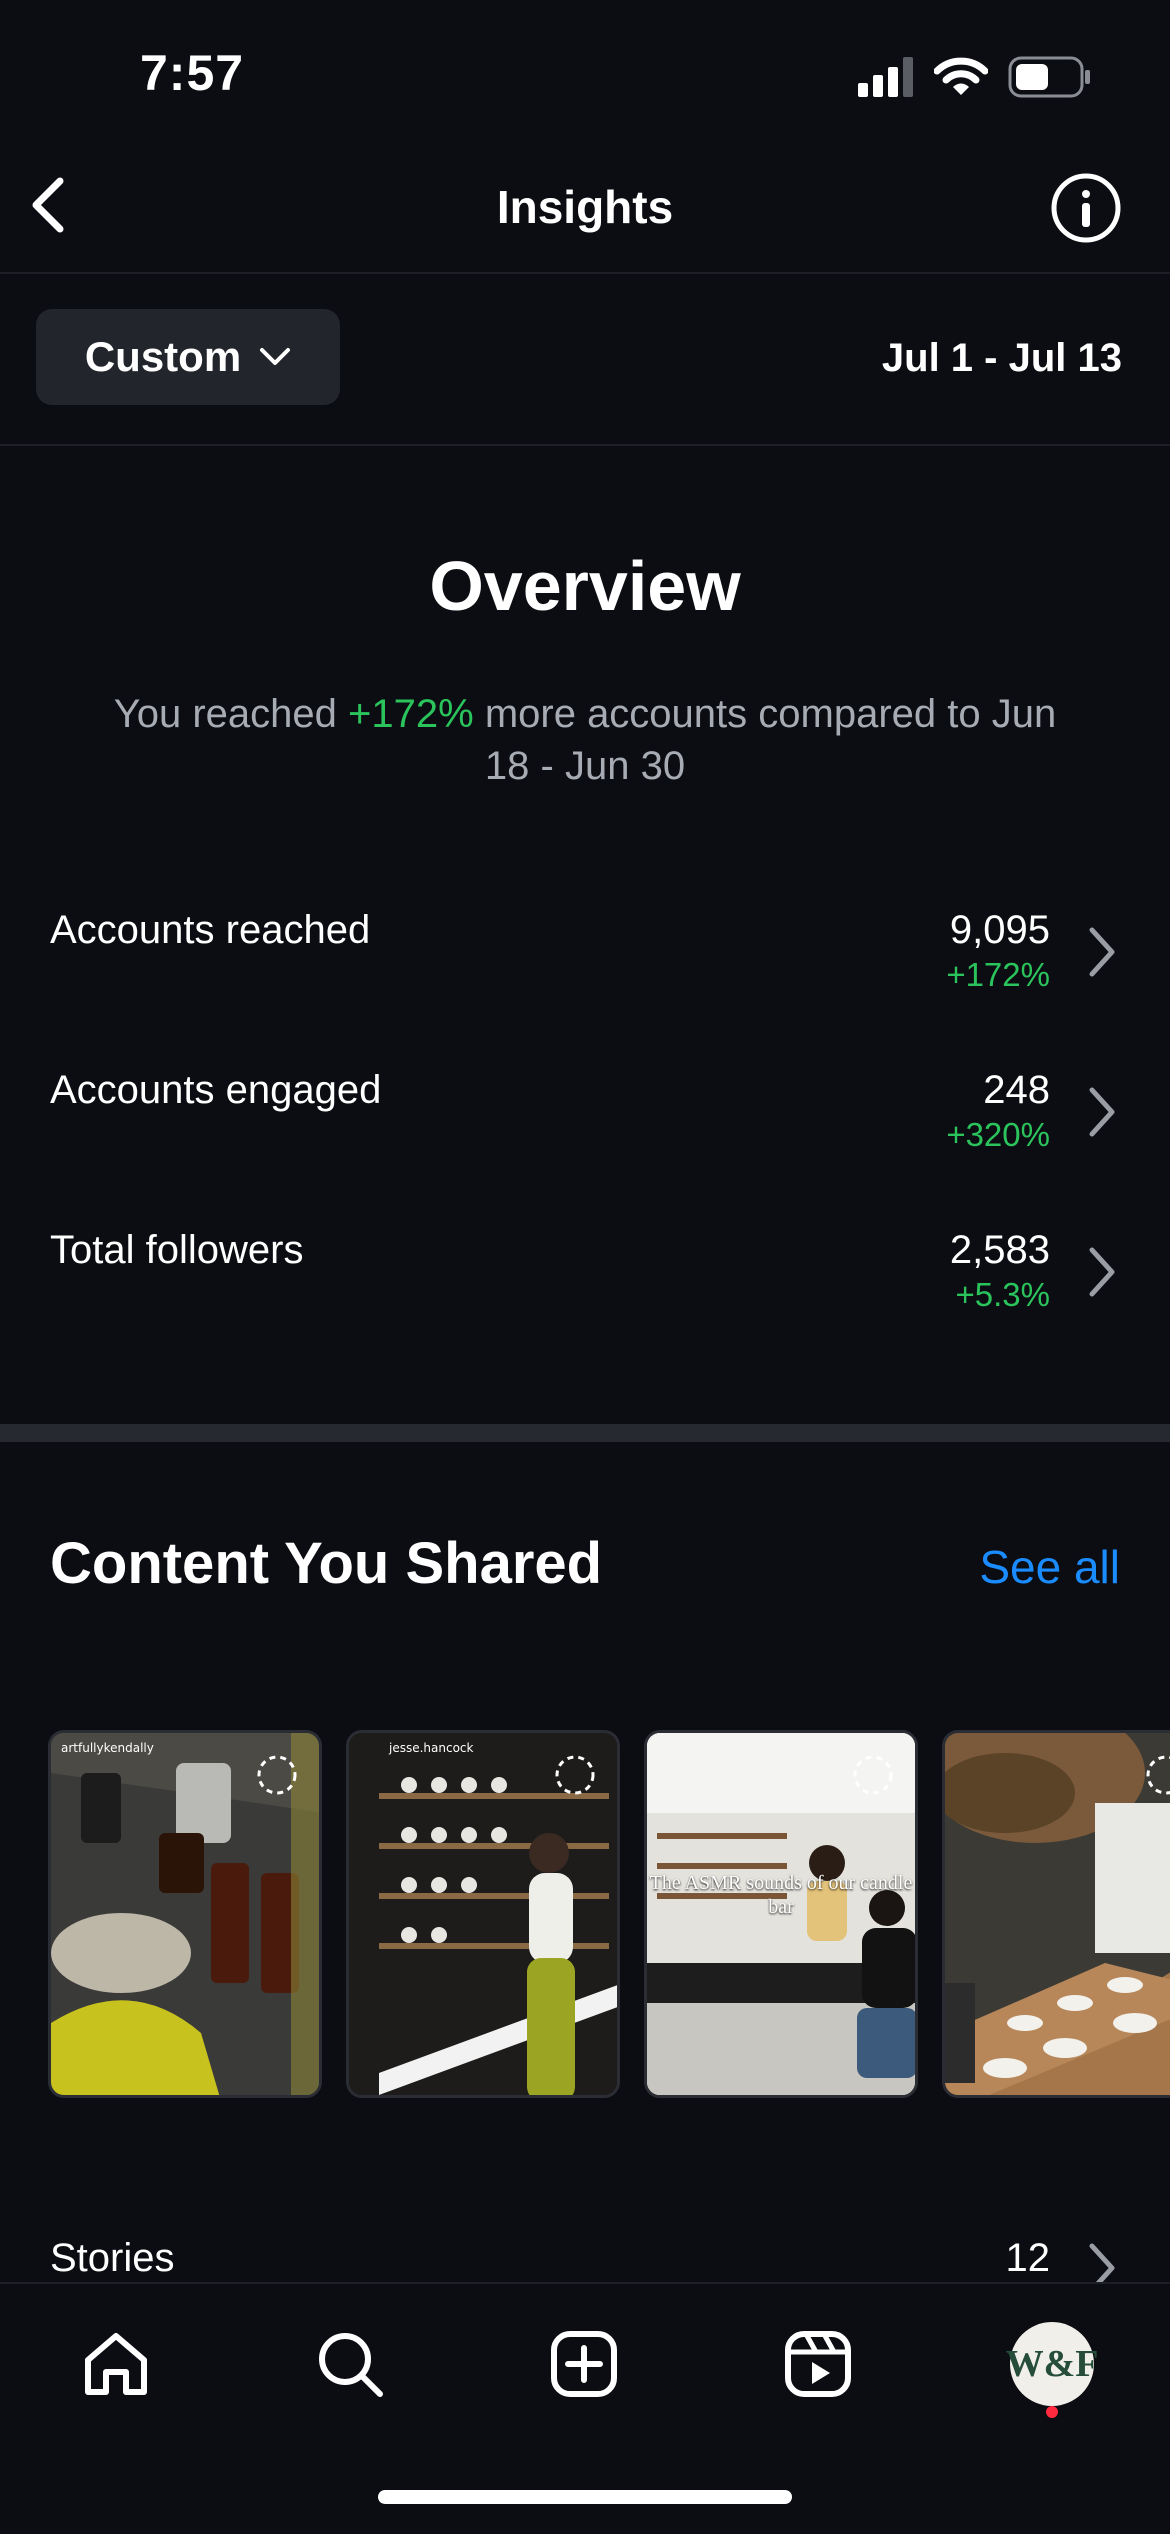  What do you see at coordinates (431, 1748) in the screenshot?
I see `thumbnail-username: jesse.hancock` at bounding box center [431, 1748].